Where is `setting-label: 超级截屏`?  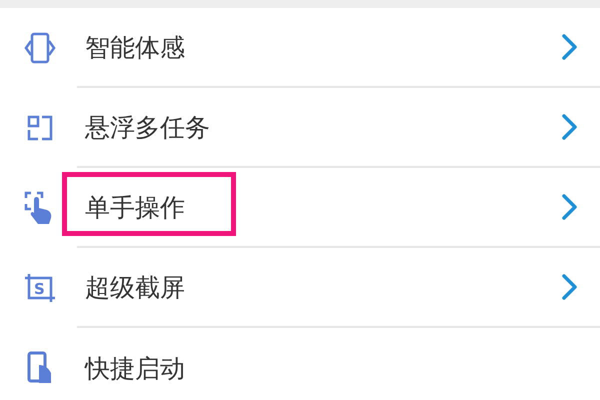
setting-label: 超级截屏 is located at coordinates (135, 288).